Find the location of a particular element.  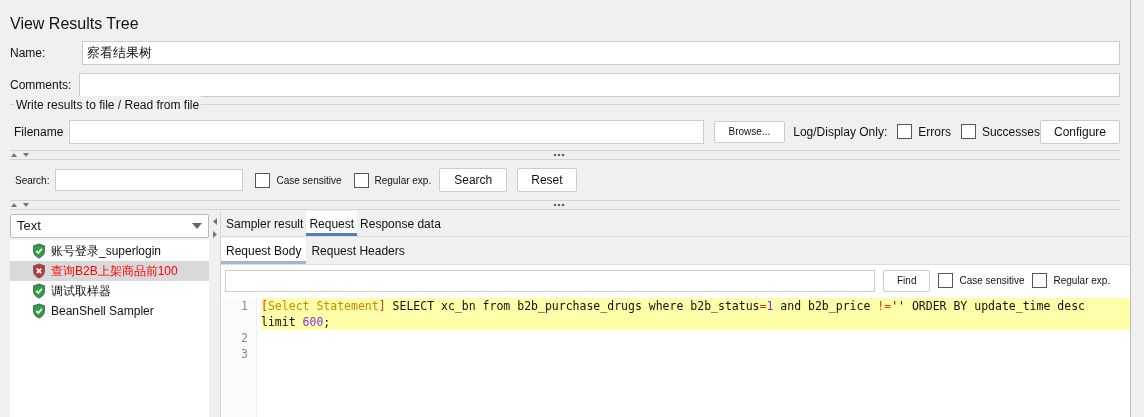

checkbox-label: Errors is located at coordinates (934, 132).